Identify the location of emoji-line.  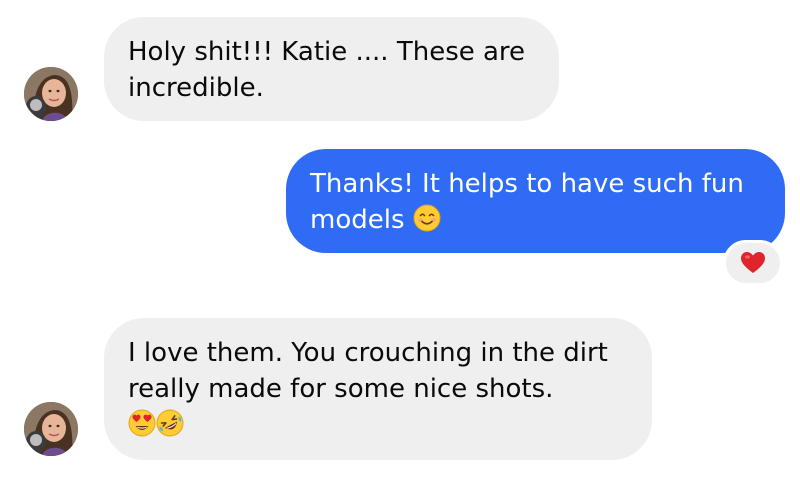
(378, 425).